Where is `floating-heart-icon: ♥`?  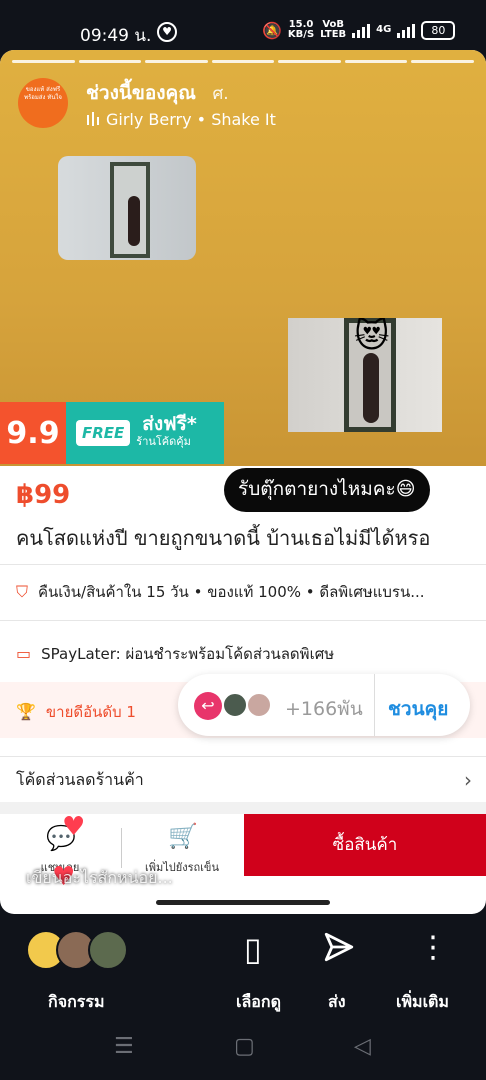
floating-heart-icon: ♥ is located at coordinates (74, 827).